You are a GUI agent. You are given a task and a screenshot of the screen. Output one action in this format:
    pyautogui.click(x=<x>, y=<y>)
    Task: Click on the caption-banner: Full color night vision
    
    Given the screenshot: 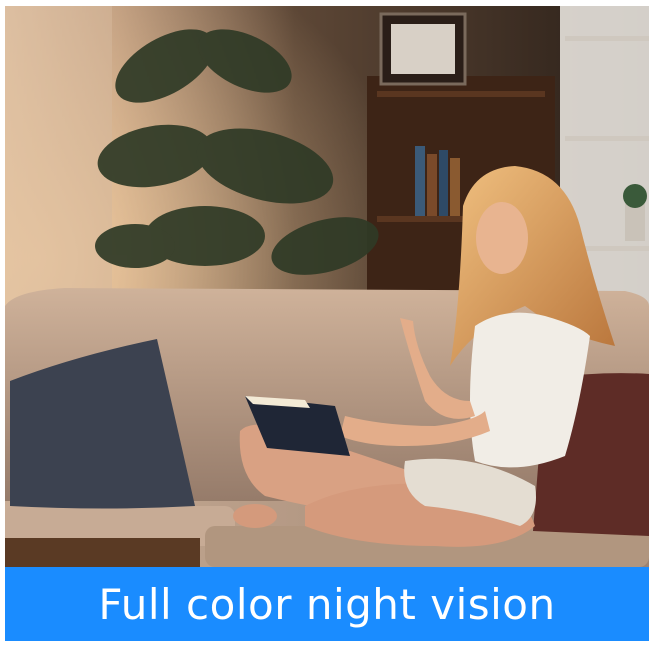 What is the action you would take?
    pyautogui.click(x=327, y=604)
    